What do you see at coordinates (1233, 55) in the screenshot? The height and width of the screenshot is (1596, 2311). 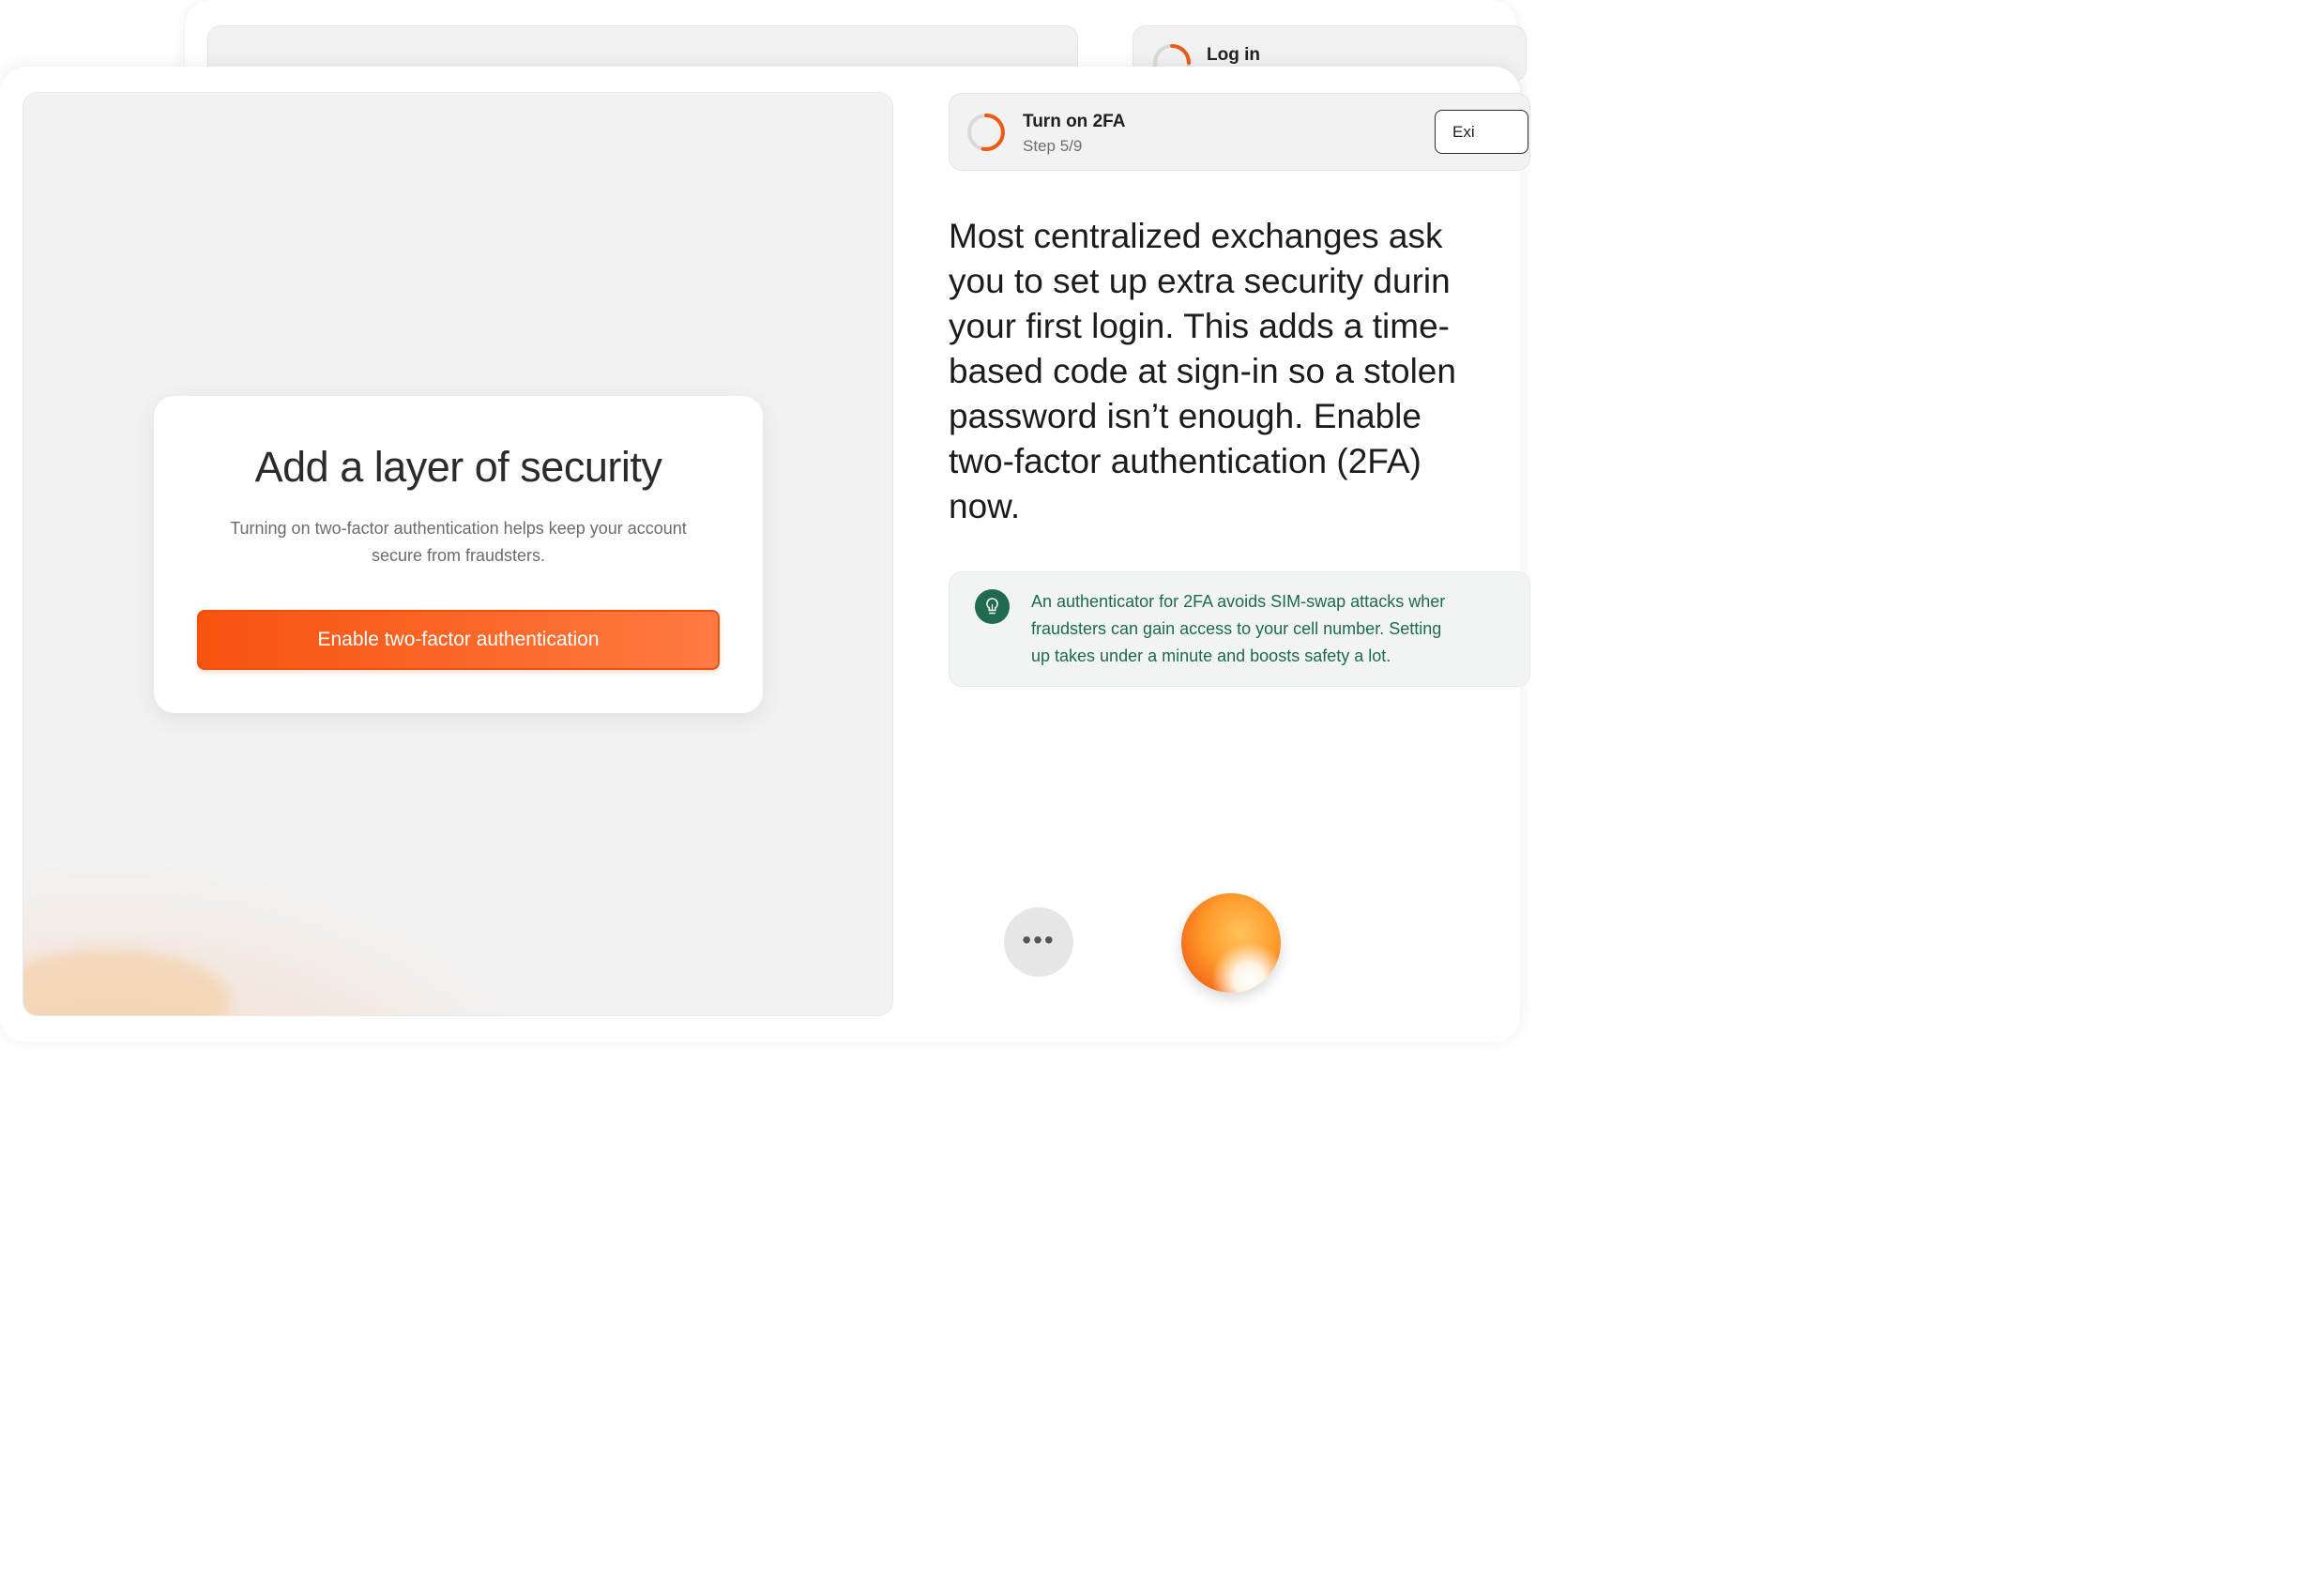 I see `background-step-title: Log in` at bounding box center [1233, 55].